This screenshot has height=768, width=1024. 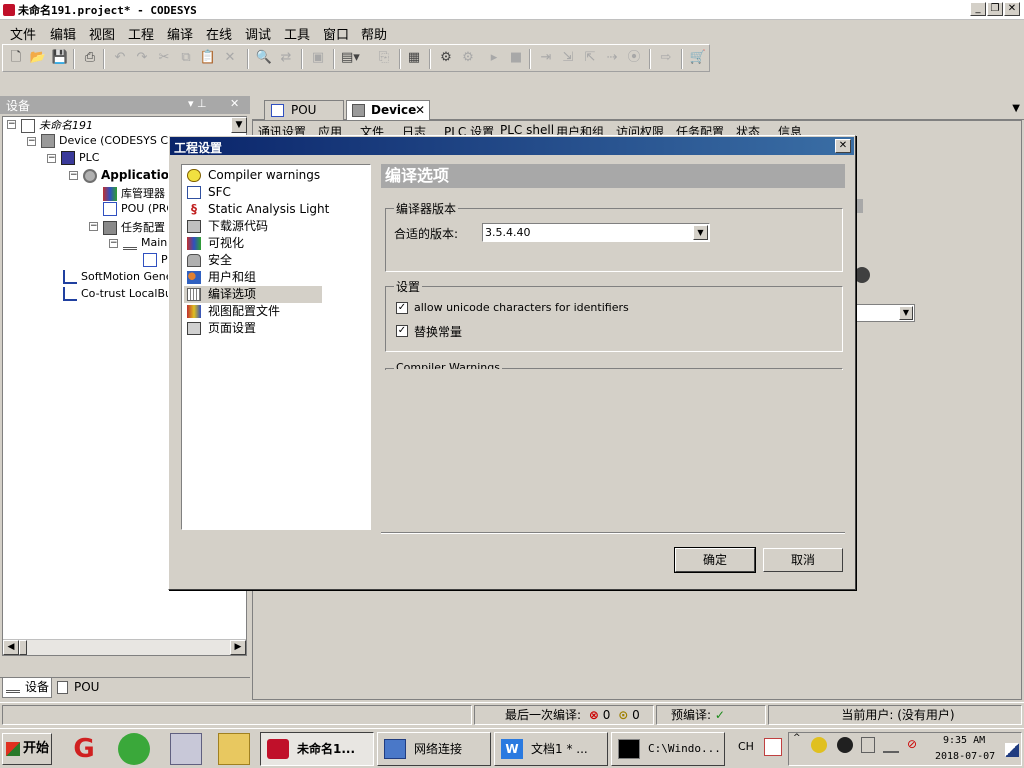 I want to click on find-replace-icon: ⇄, so click(x=286, y=58).